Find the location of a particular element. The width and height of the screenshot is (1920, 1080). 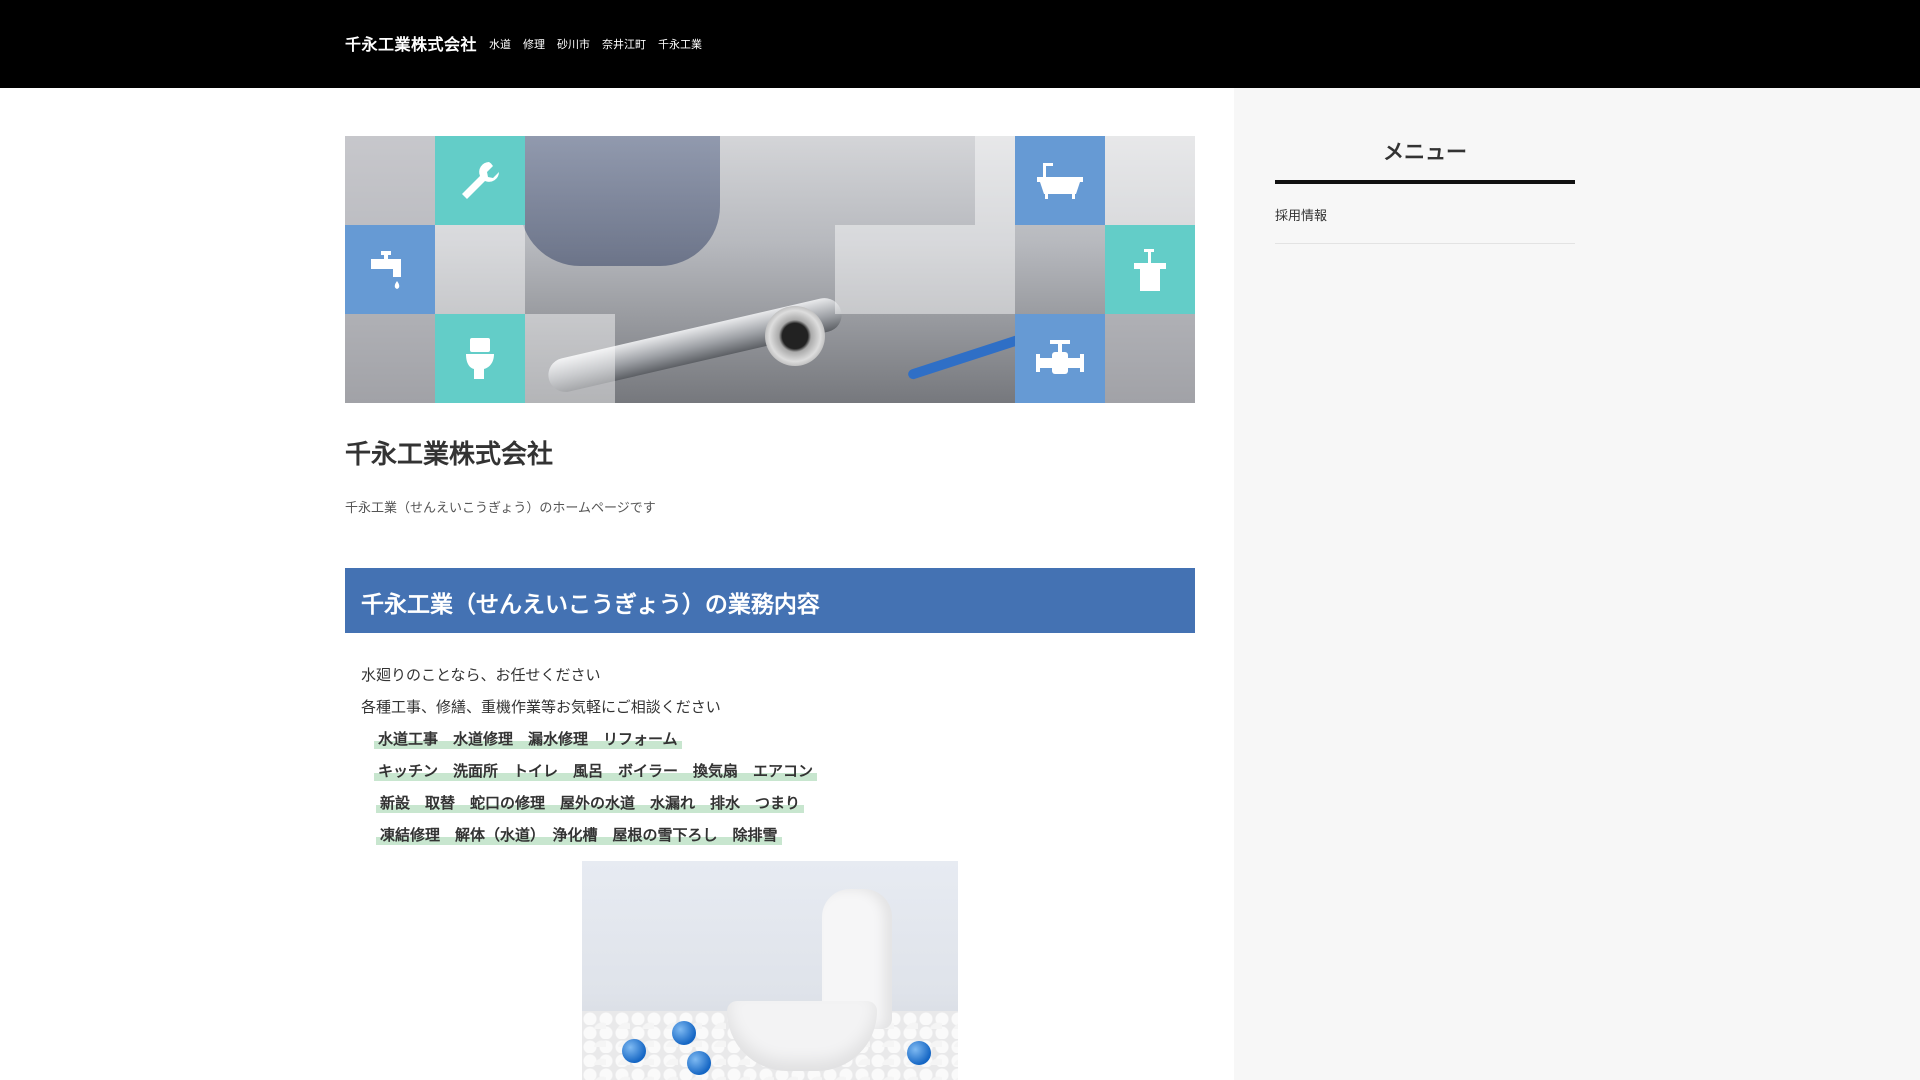

header-tag-list: 水道 修理 砂川市 奈井江町 千永工業 is located at coordinates (595, 44).